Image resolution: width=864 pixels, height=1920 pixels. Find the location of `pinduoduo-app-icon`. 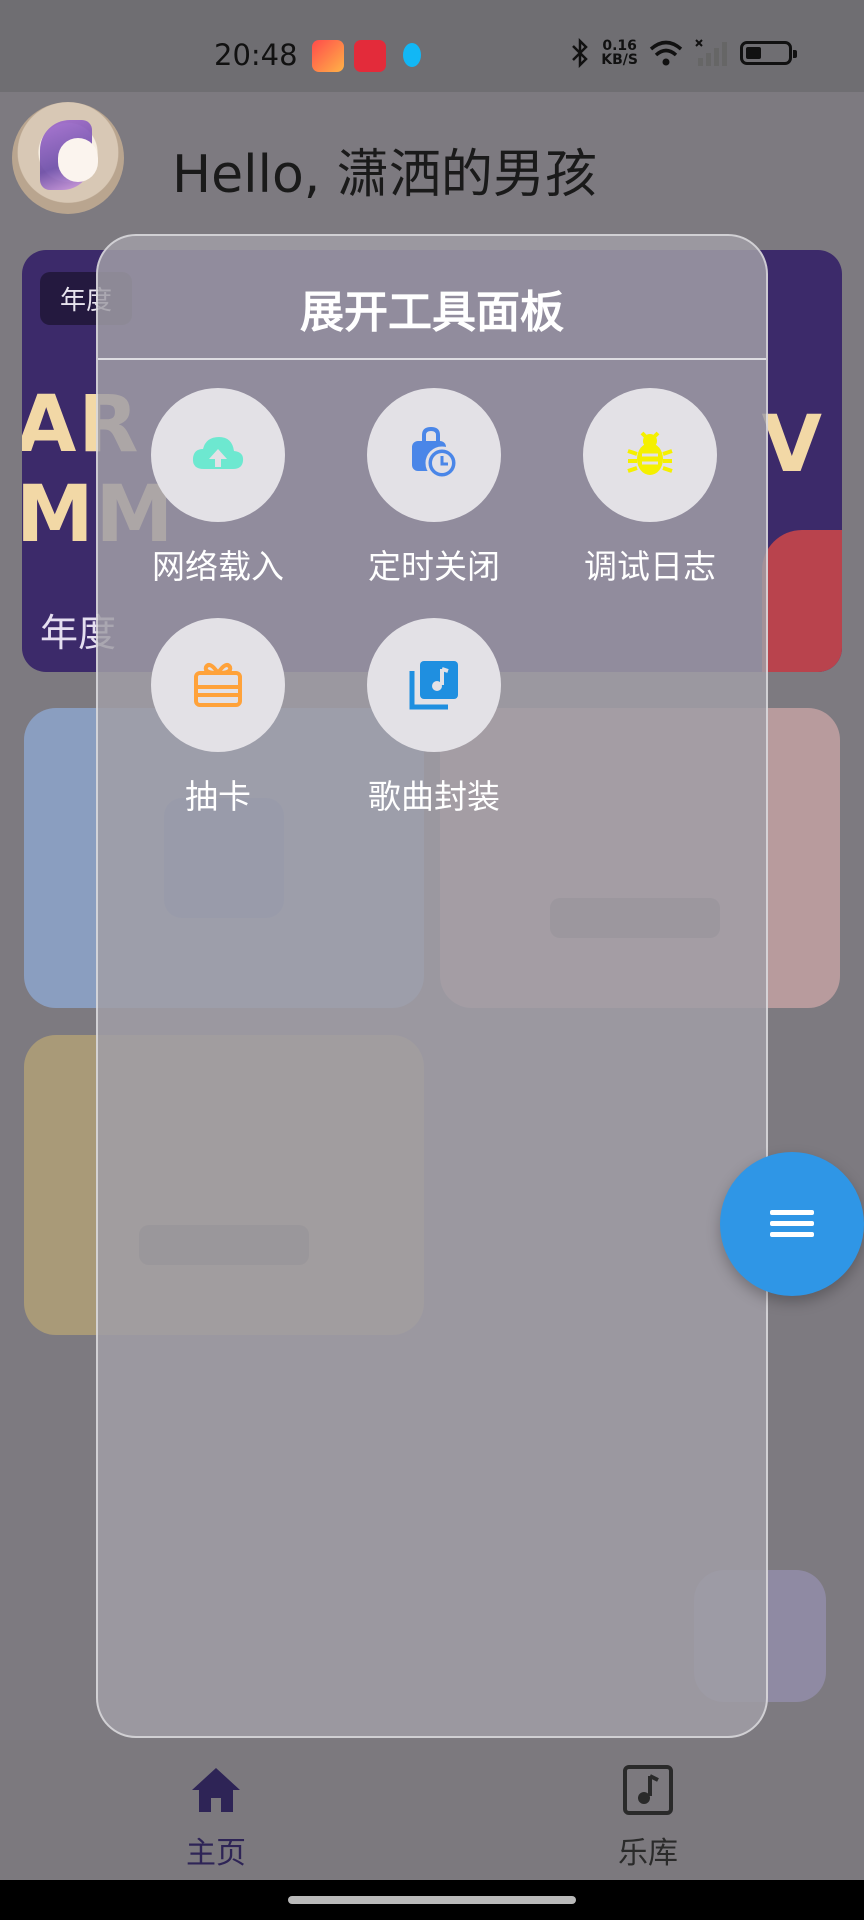

pinduoduo-app-icon is located at coordinates (370, 56).